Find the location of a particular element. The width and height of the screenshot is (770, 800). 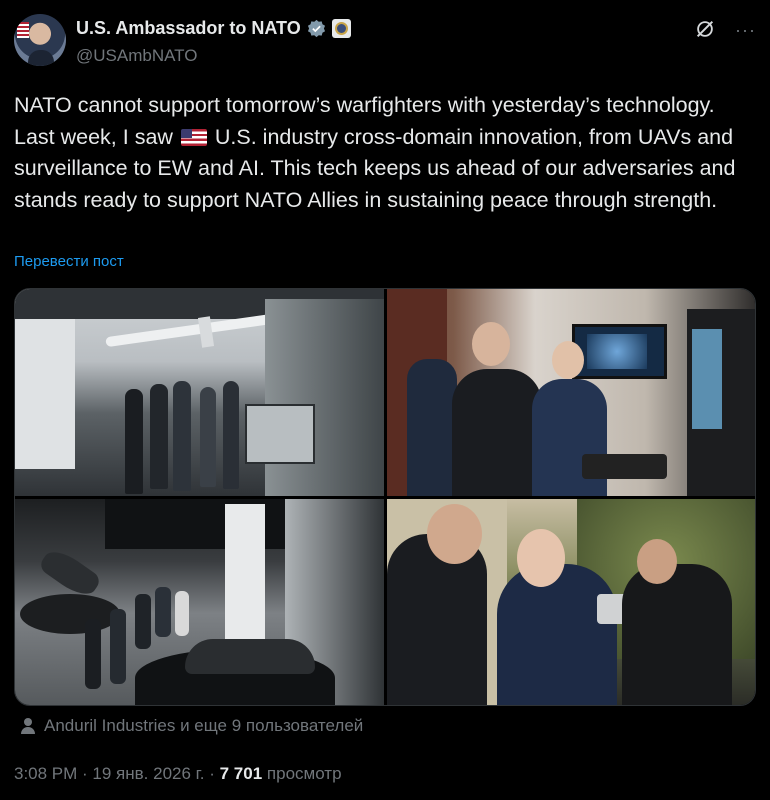

meeting-room-screen-photo is located at coordinates (571, 392).